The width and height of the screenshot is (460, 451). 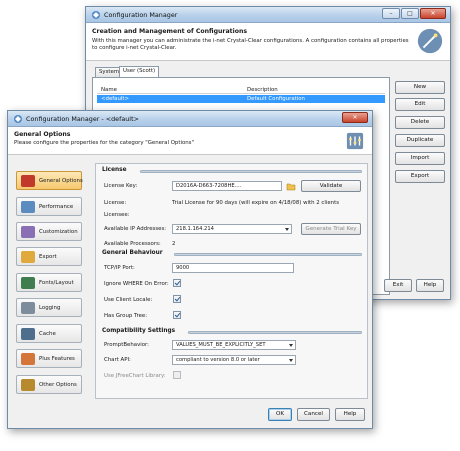 I want to click on delete-button: Delete, so click(x=420, y=122).